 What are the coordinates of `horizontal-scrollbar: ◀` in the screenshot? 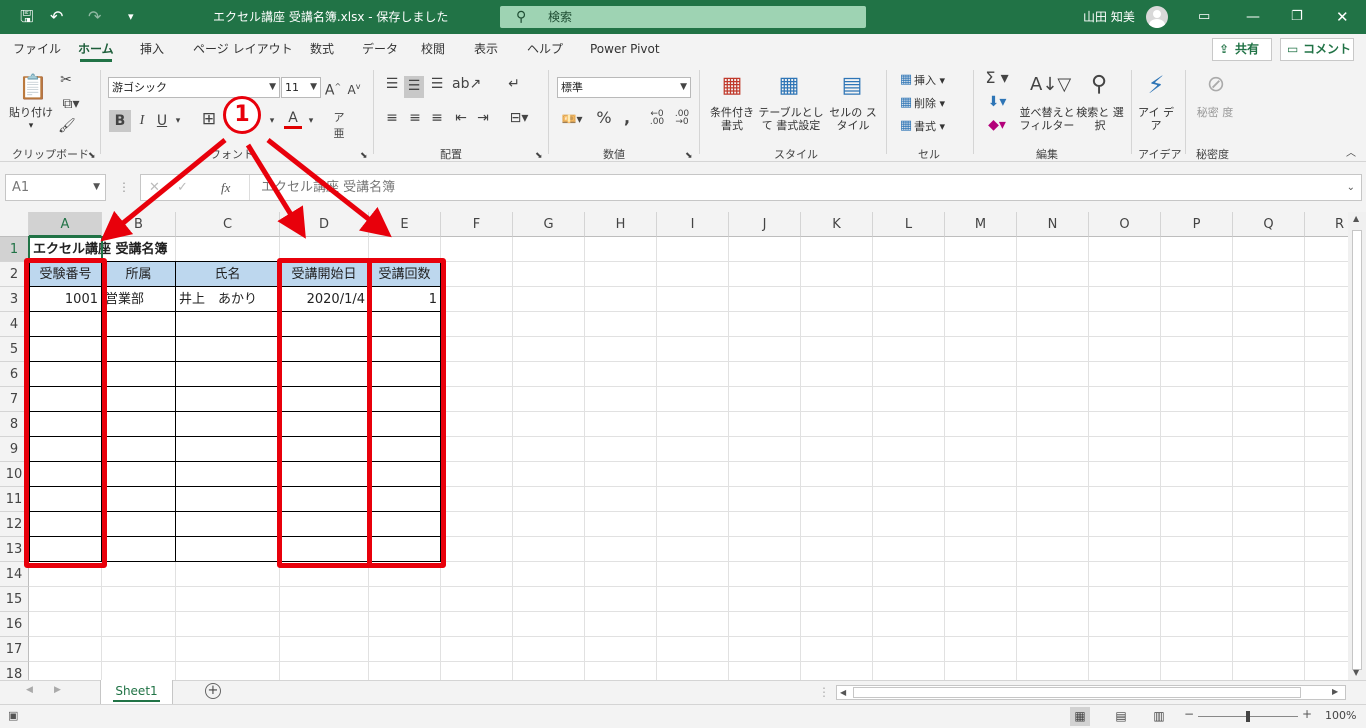 It's located at (1091, 692).